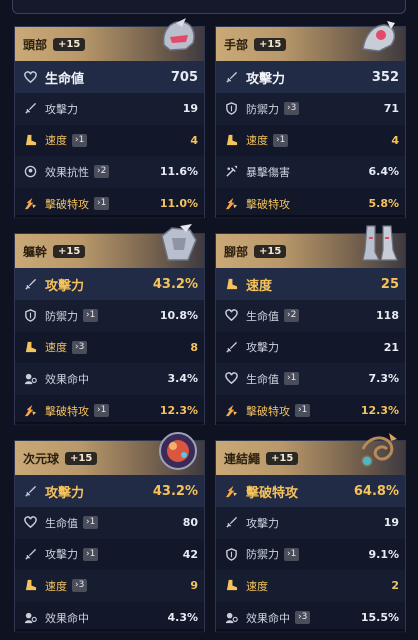 This screenshot has width=418, height=640. I want to click on stat-value: 352, so click(385, 77).